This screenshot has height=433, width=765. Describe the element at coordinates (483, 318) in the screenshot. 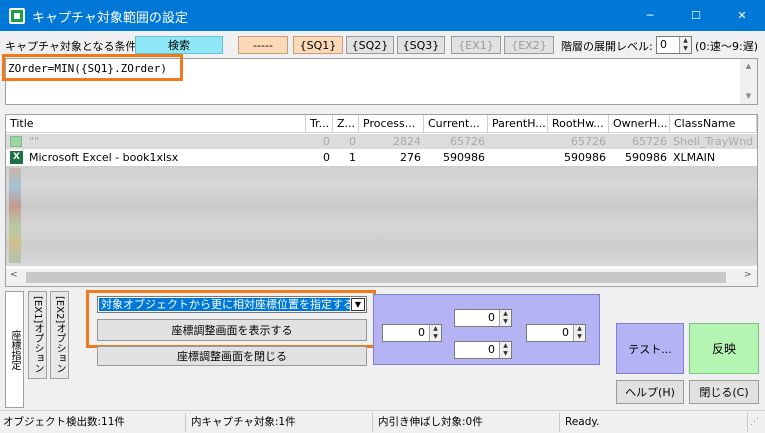

I see `offset-top-stepper: 0 ▲ ▼` at that location.